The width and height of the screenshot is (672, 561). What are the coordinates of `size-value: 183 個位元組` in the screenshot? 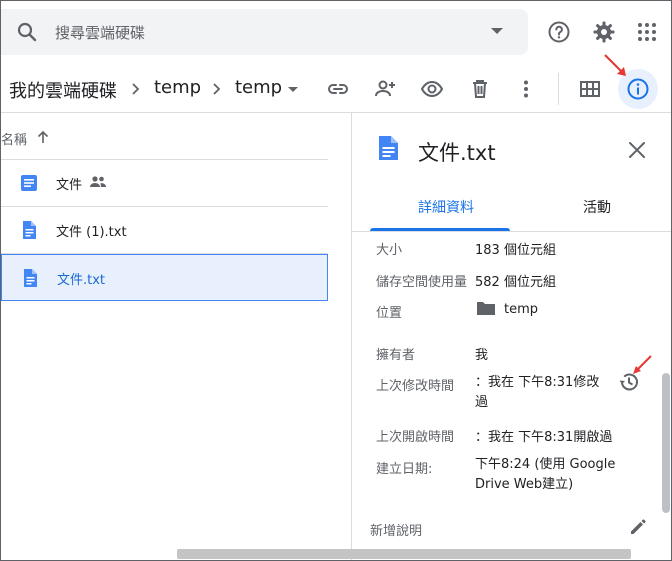 It's located at (515, 250).